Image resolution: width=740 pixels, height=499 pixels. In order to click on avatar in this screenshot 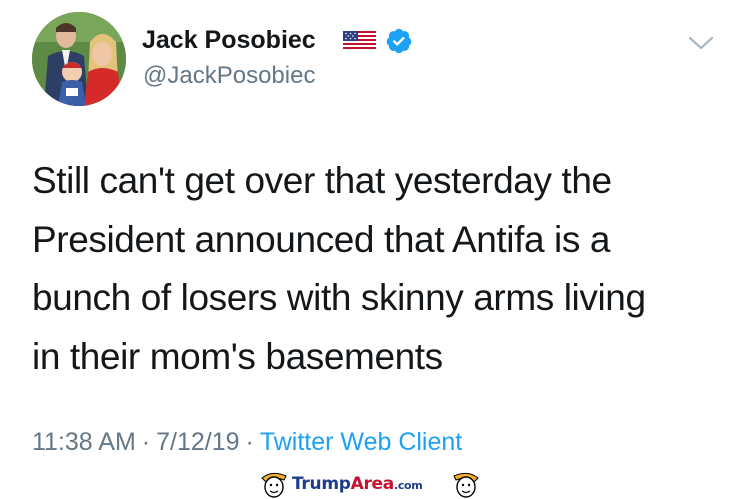, I will do `click(79, 59)`.